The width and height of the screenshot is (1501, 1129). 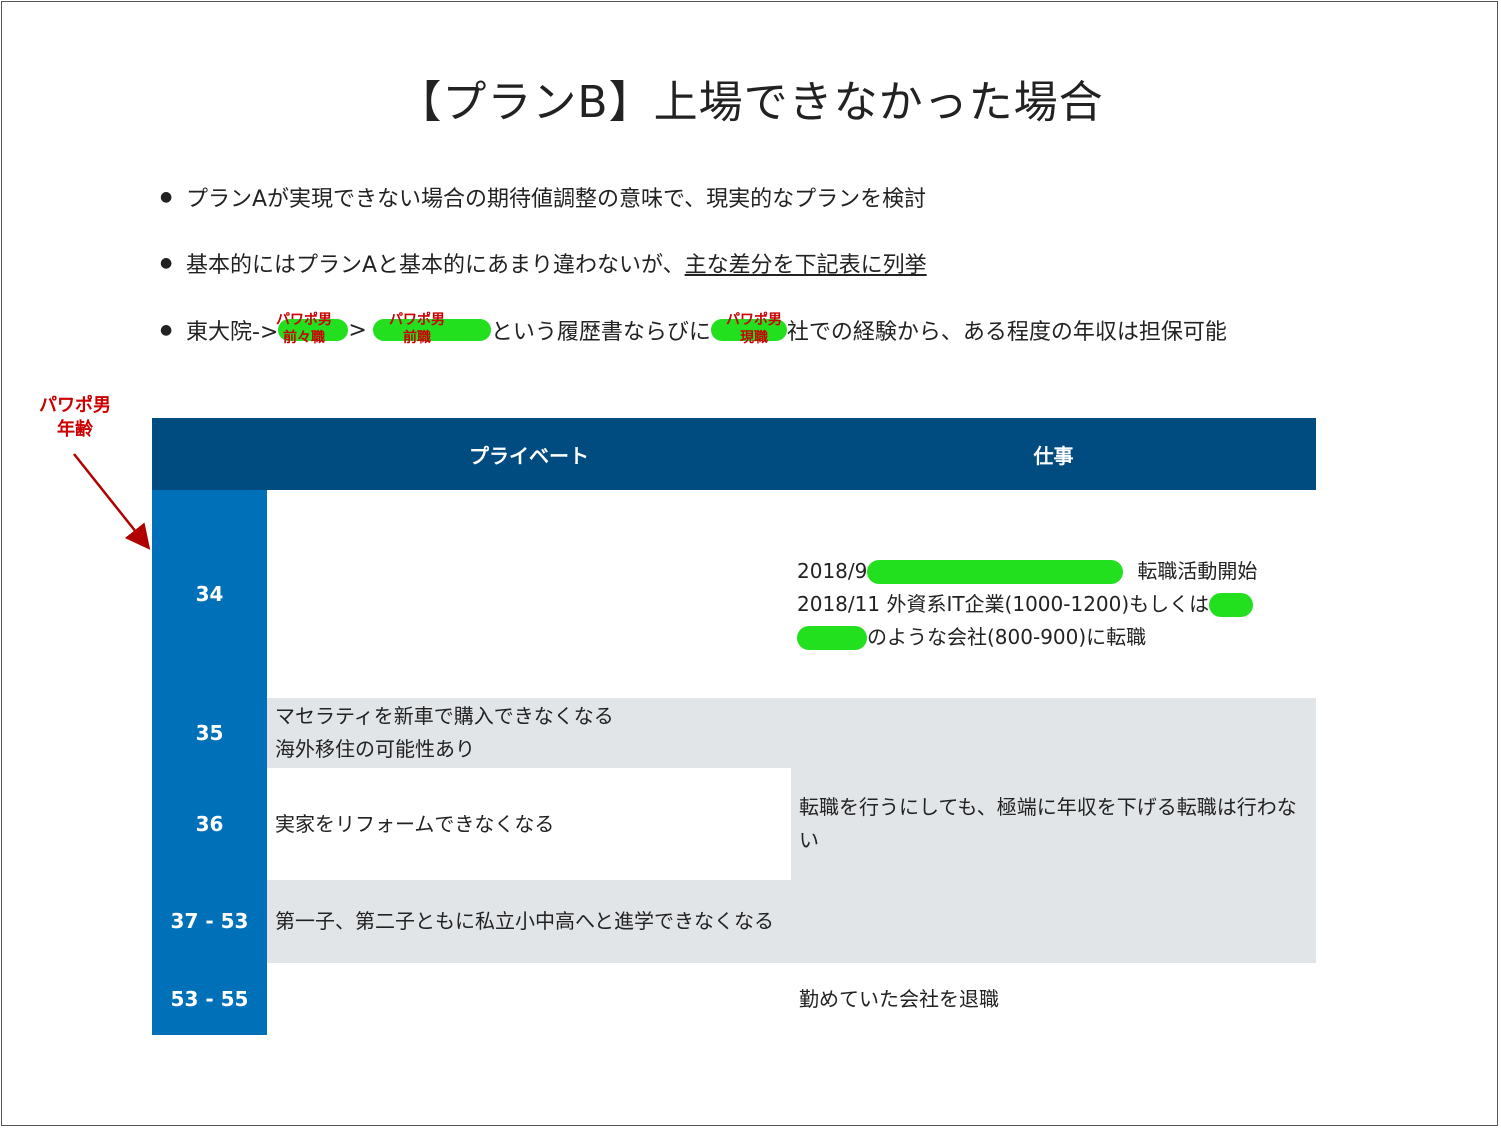 I want to click on private-cell: 実家をリフォームできなくなる, so click(x=529, y=824).